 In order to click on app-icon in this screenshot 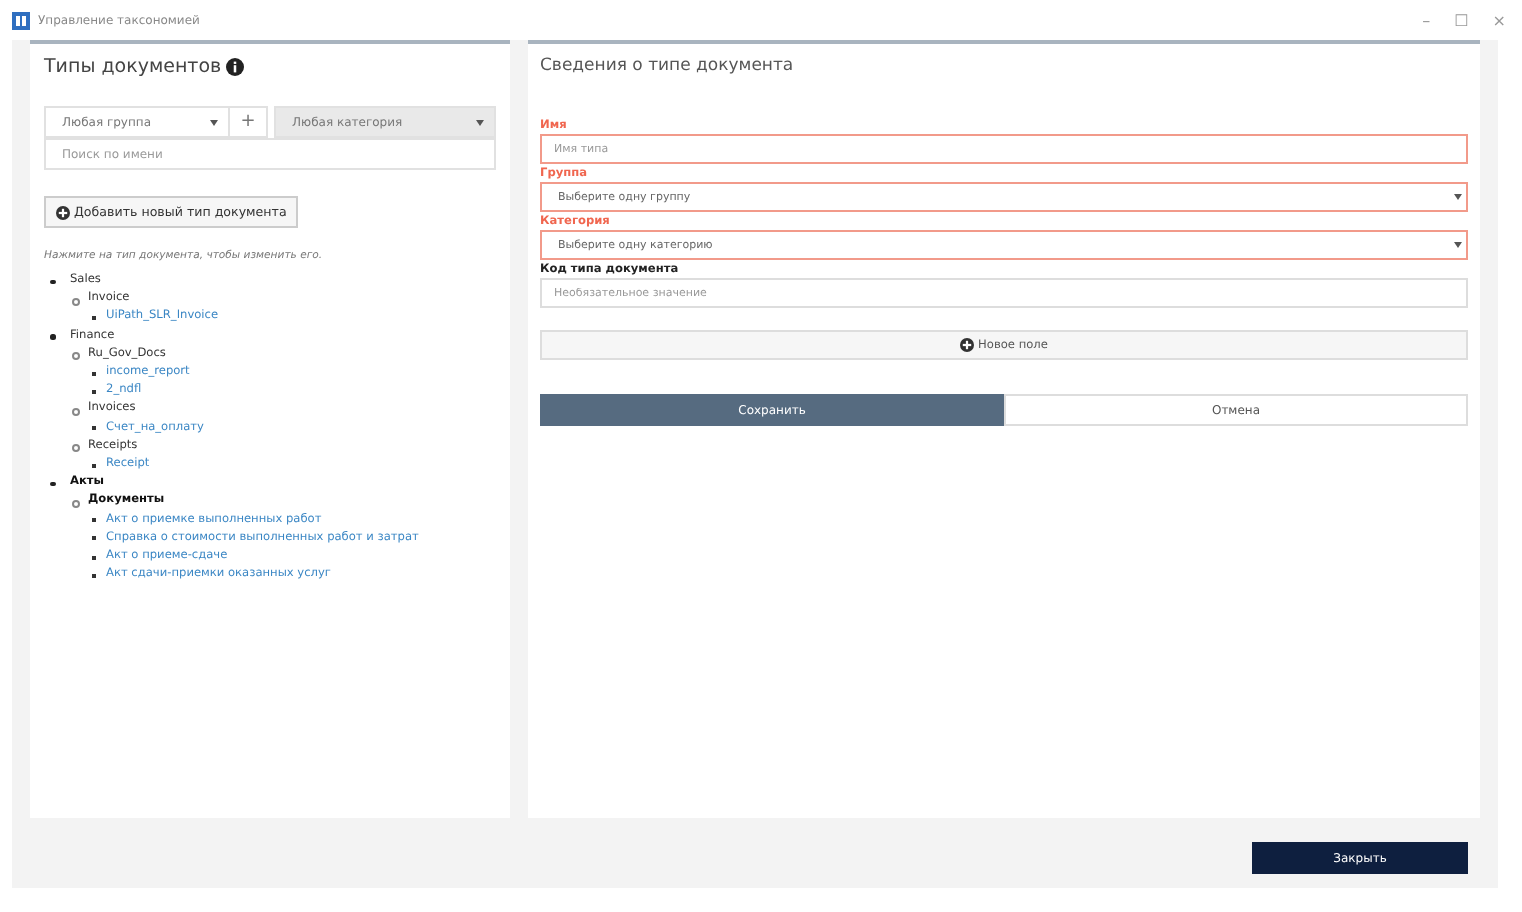, I will do `click(21, 20)`.